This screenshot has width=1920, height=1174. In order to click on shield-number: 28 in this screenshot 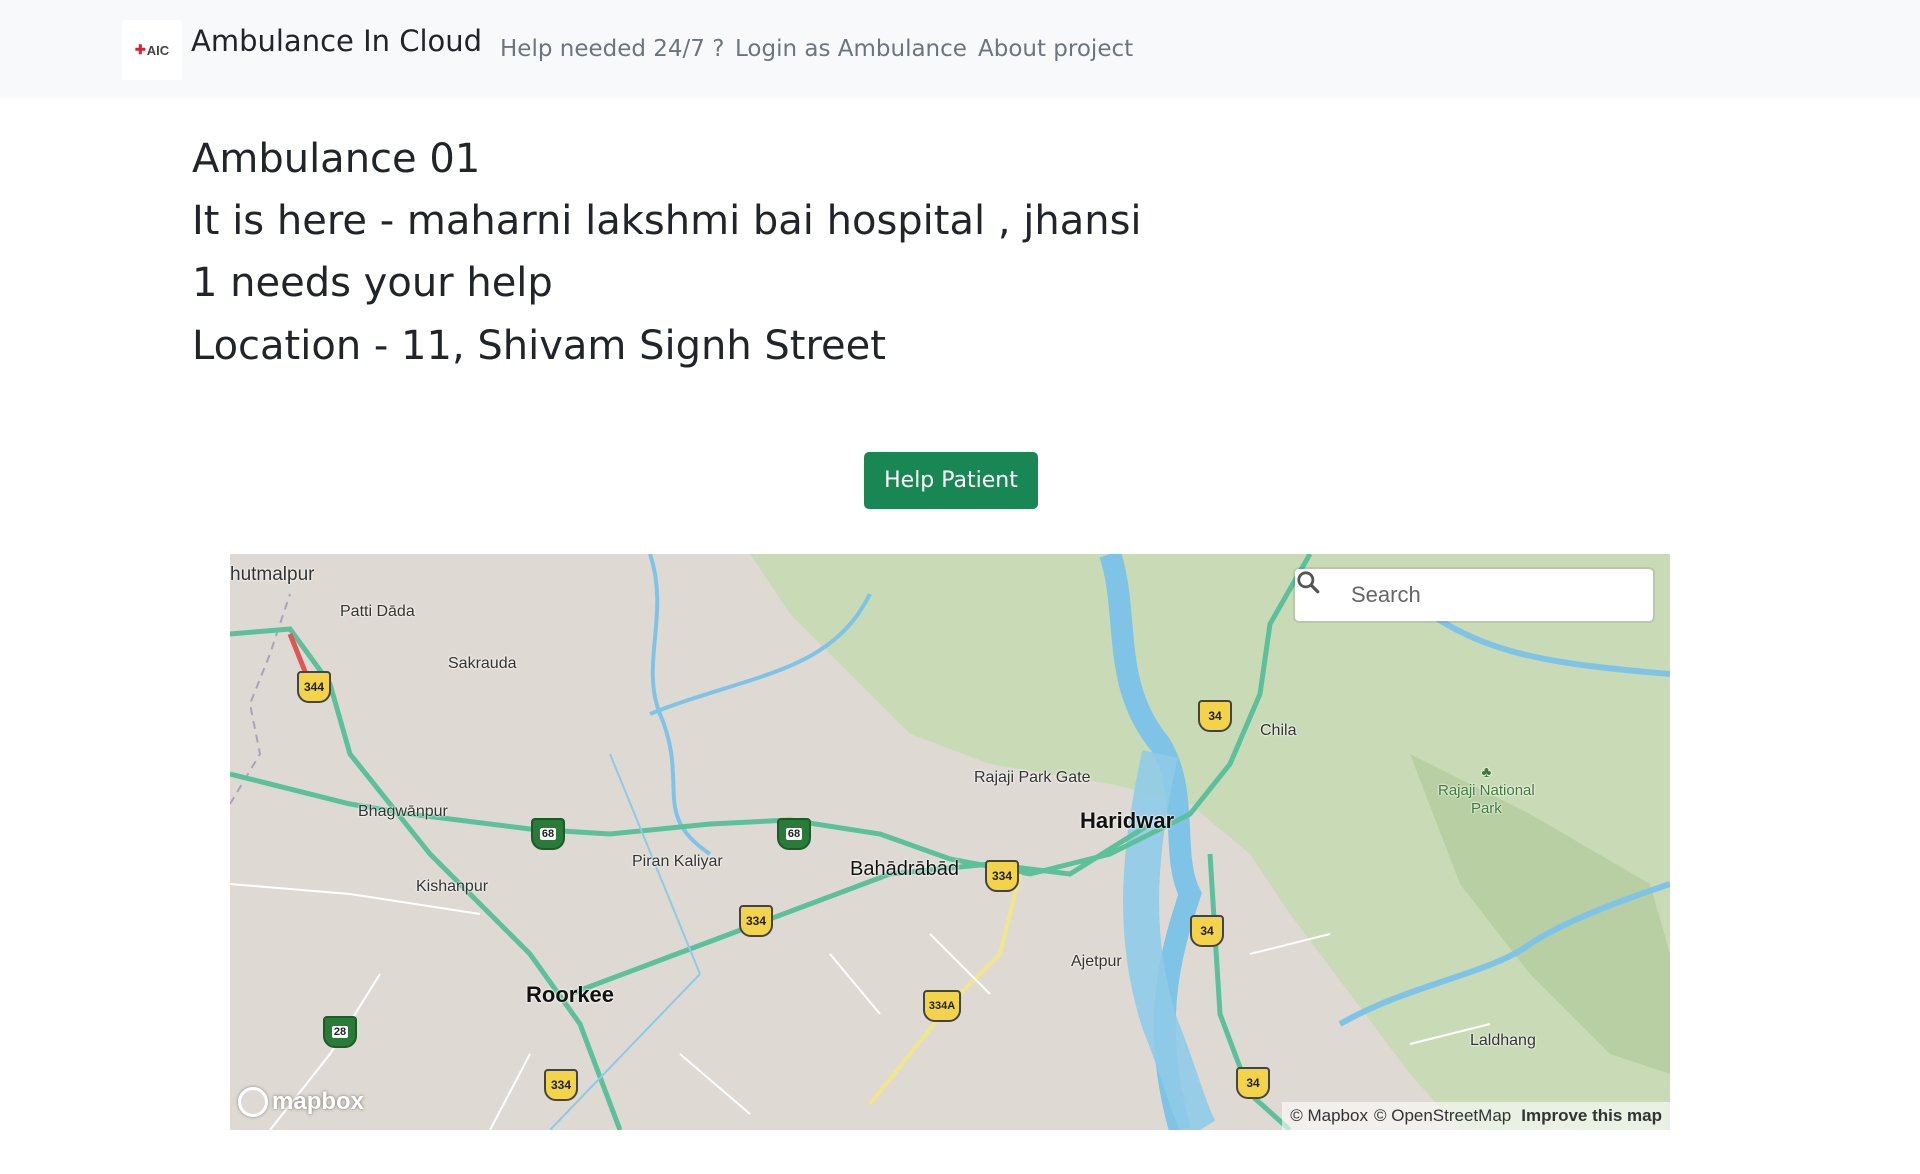, I will do `click(340, 1032)`.